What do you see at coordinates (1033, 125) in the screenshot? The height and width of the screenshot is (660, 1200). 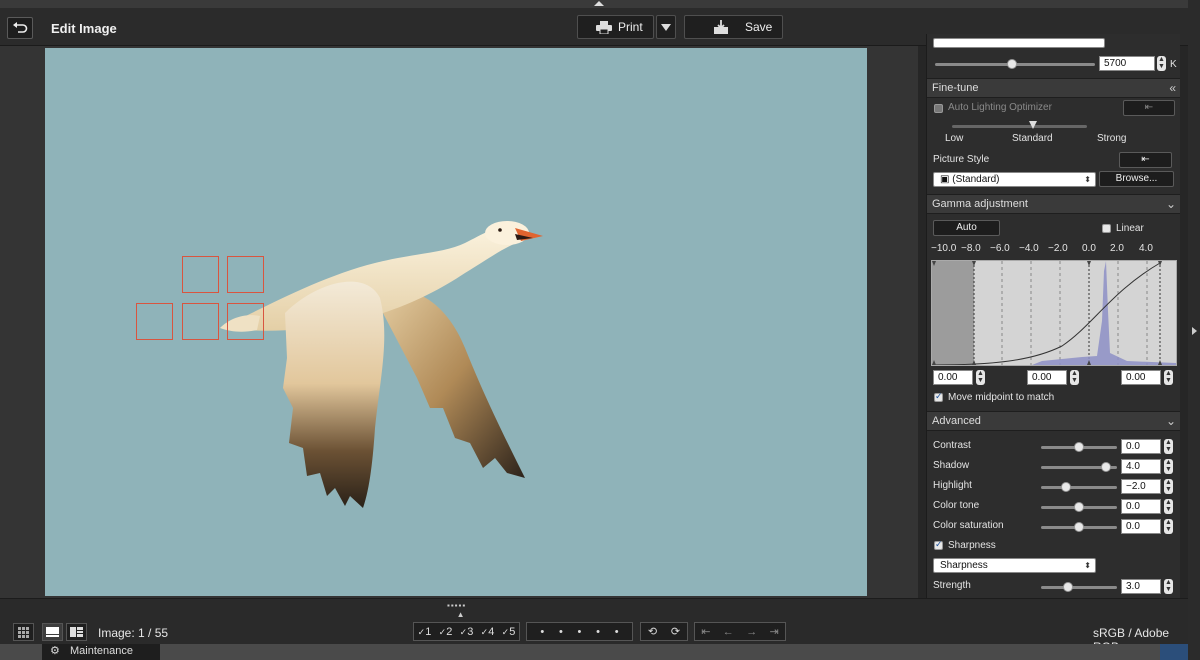 I see `alo-level-knob` at bounding box center [1033, 125].